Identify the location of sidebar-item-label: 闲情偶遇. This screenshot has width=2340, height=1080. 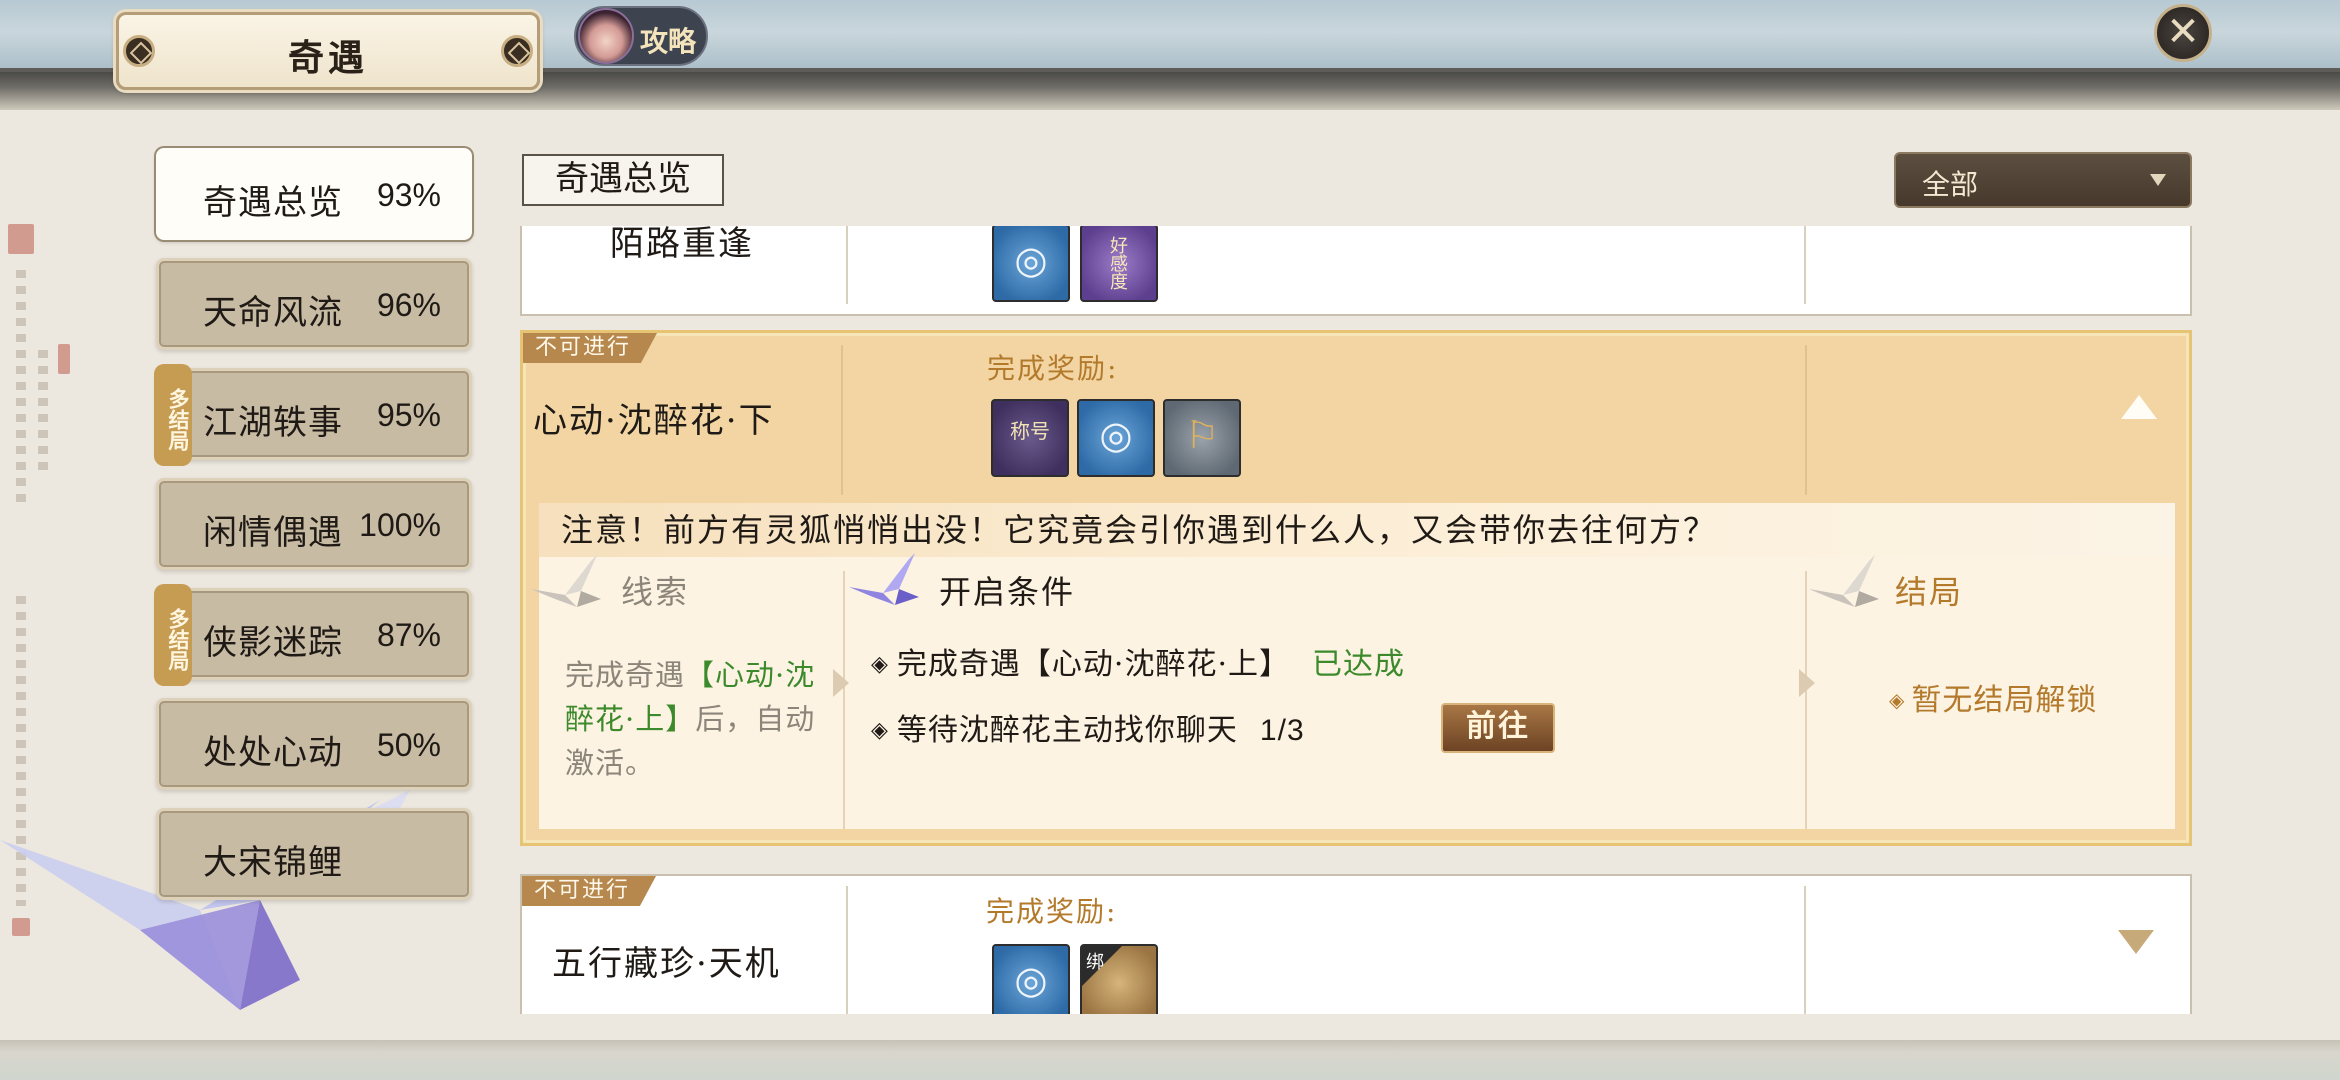
(273, 533).